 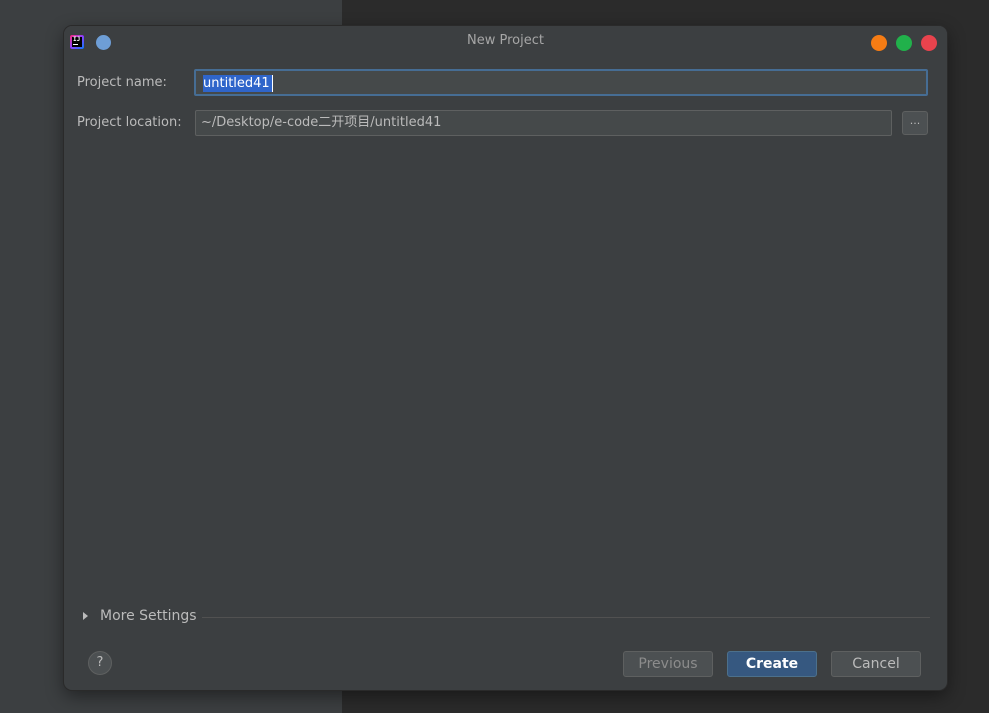 I want to click on project-location-label: Project location:, so click(x=129, y=122).